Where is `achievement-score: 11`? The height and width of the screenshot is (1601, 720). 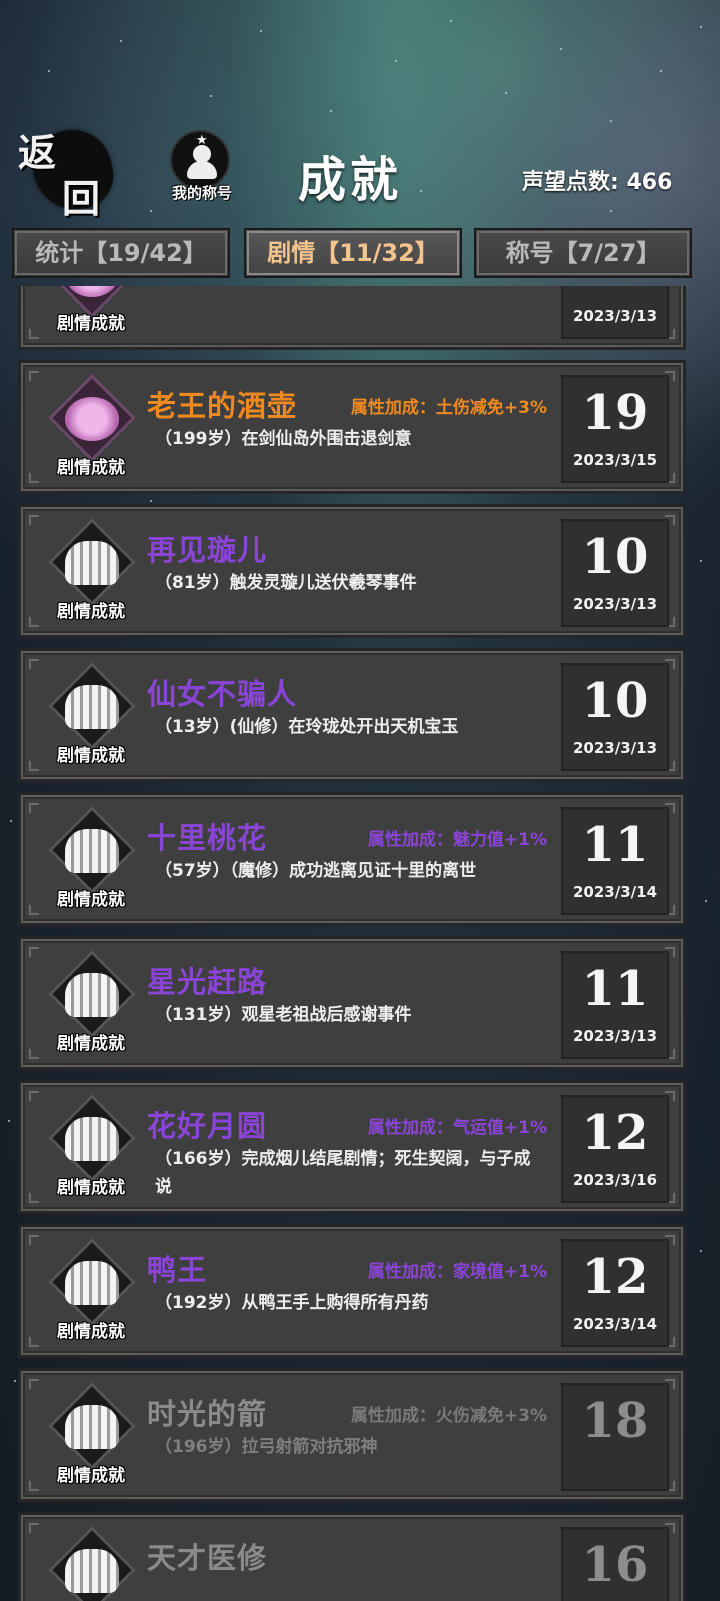
achievement-score: 11 is located at coordinates (615, 845).